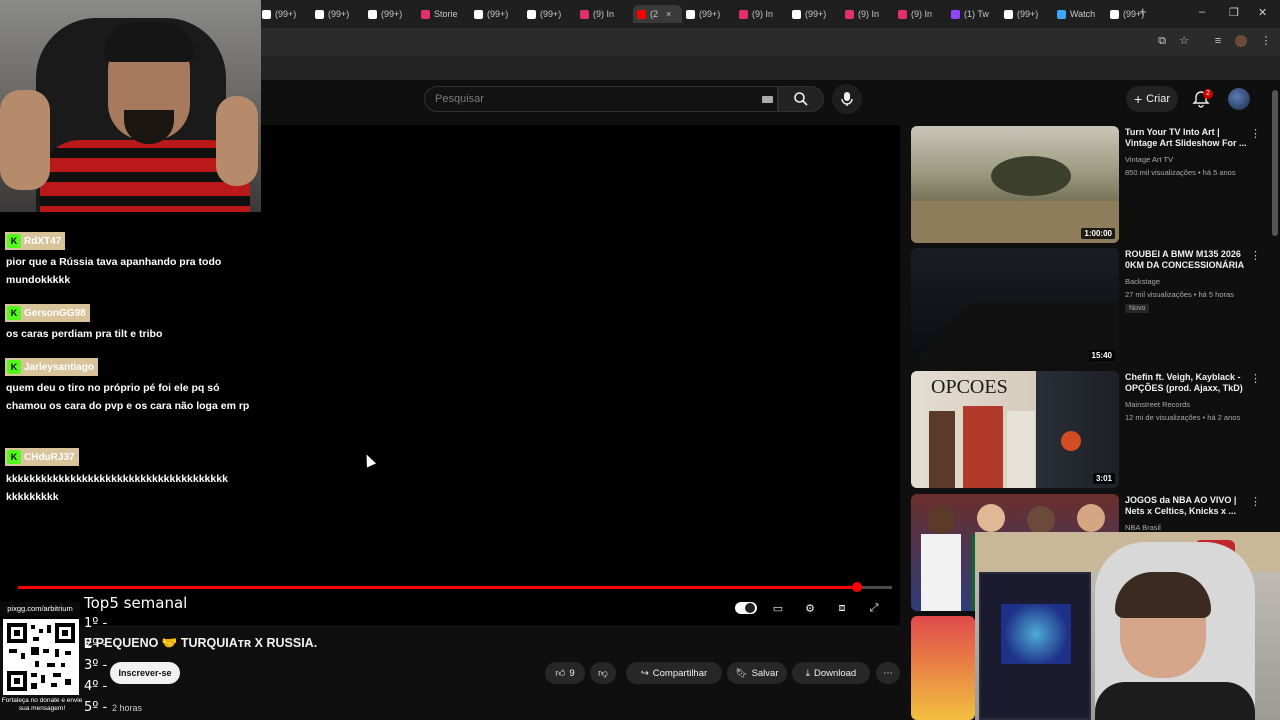  What do you see at coordinates (801, 99) in the screenshot?
I see `search-button` at bounding box center [801, 99].